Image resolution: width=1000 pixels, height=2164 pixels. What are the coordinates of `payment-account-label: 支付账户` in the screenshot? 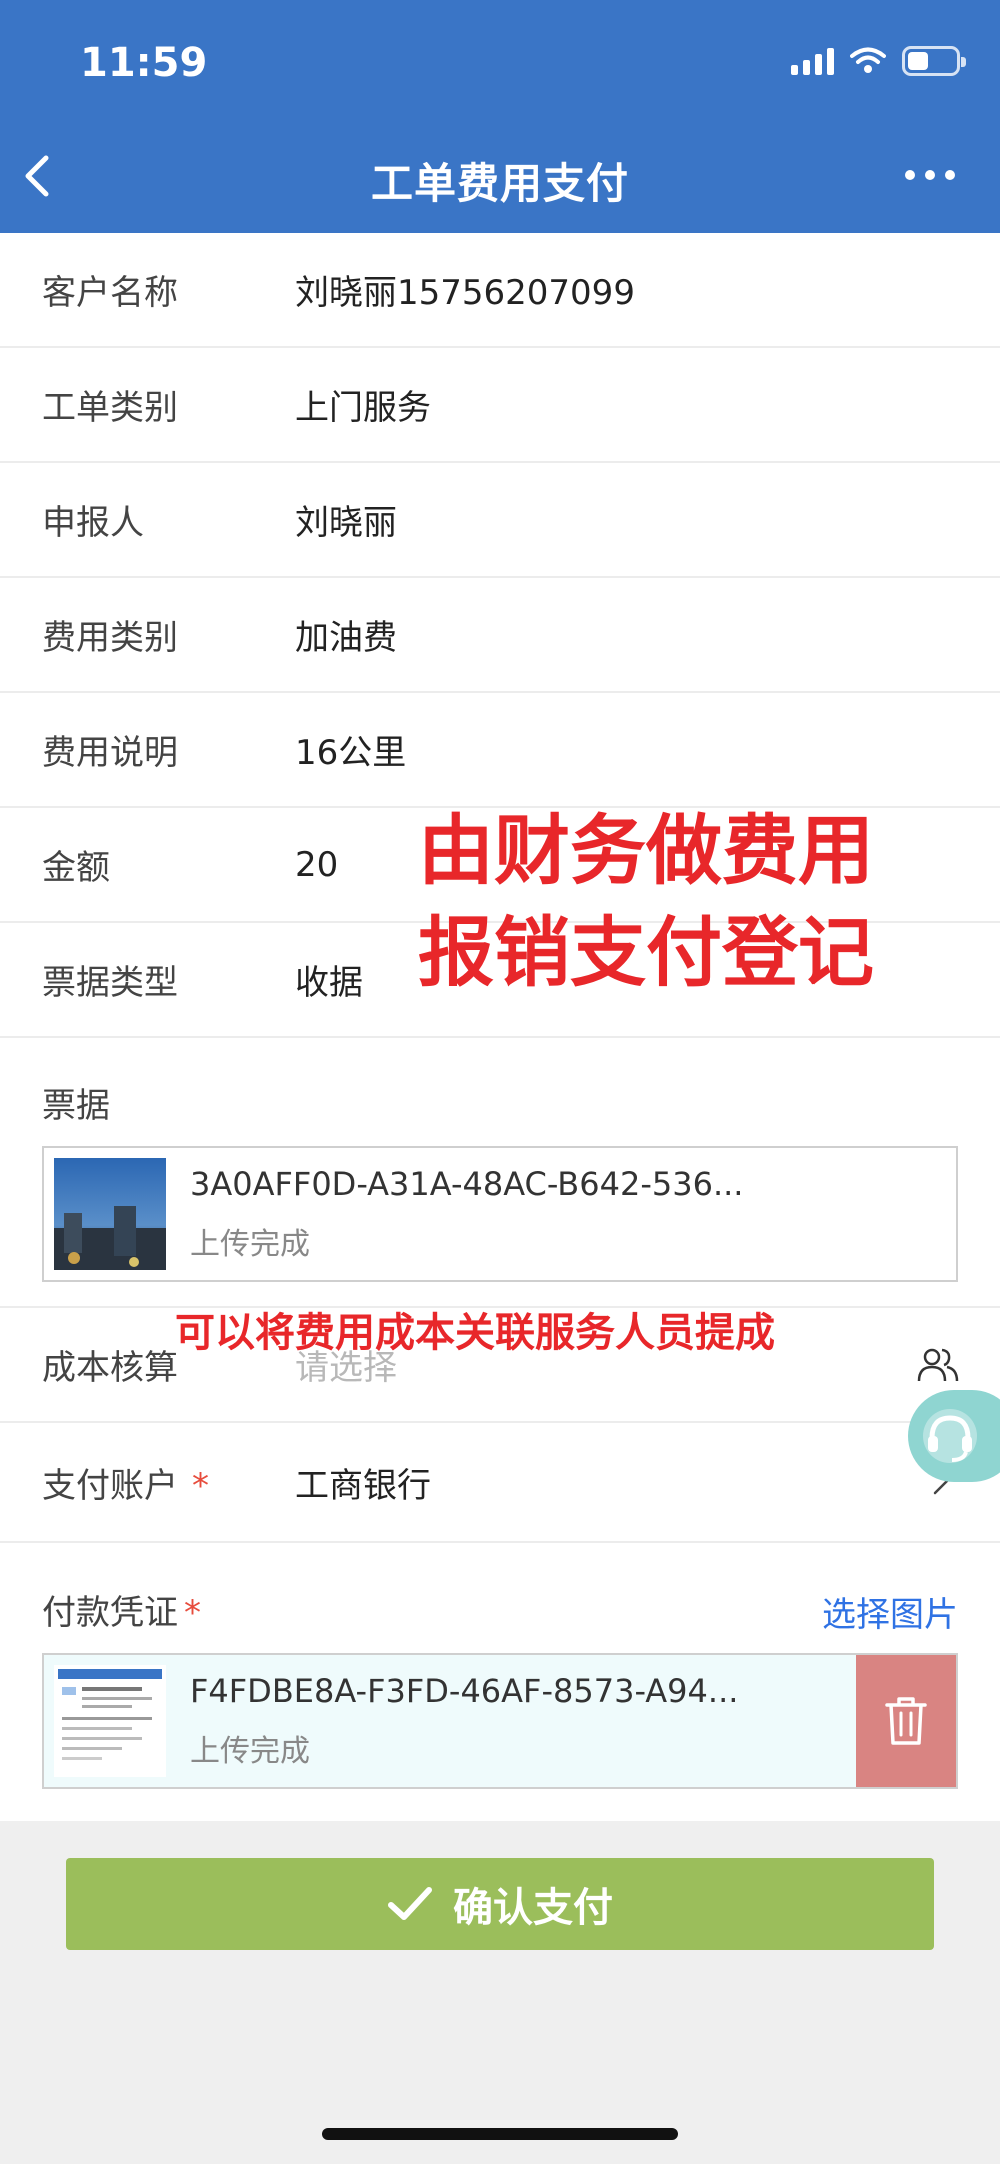 It's located at (110, 1485).